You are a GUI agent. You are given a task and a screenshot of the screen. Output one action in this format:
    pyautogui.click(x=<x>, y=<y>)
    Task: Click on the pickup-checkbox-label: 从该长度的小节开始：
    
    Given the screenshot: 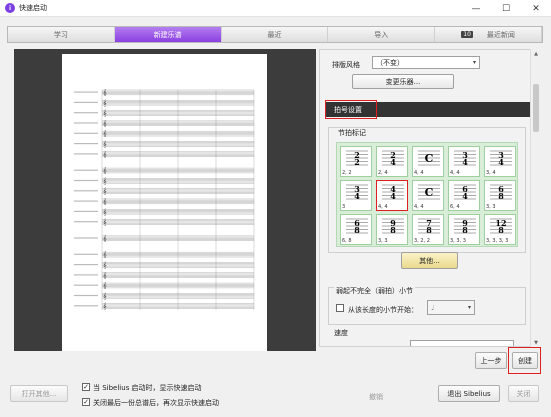 What is the action you would take?
    pyautogui.click(x=383, y=310)
    